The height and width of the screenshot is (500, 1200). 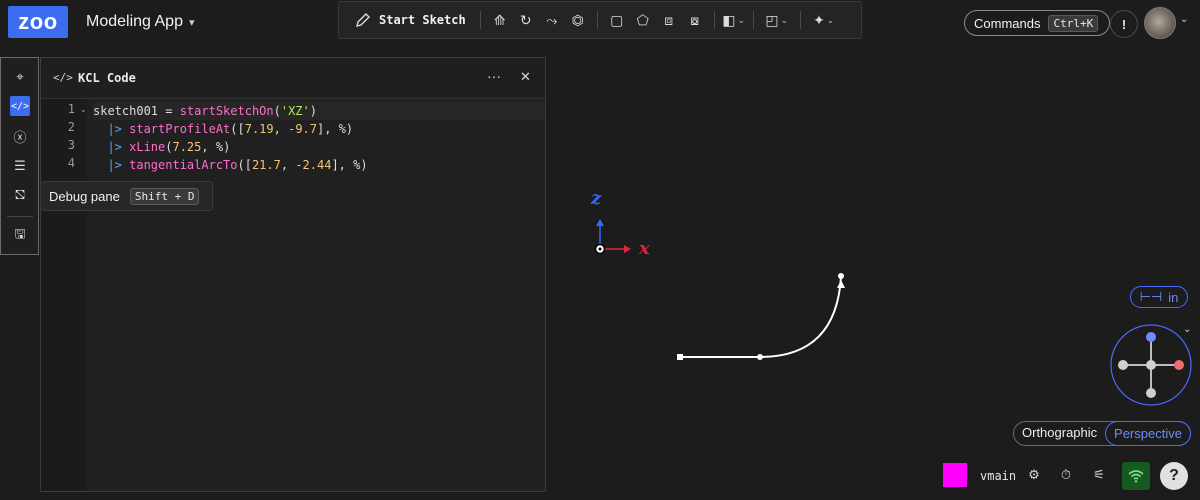 I want to click on sidebar-item-feature-tree: ⌖, so click(x=20, y=77).